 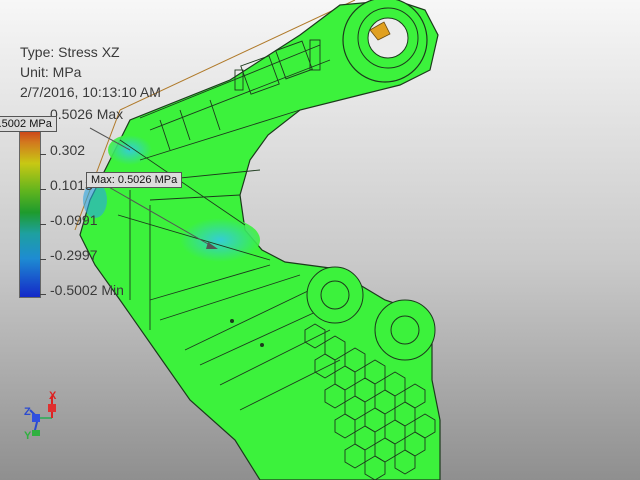 I want to click on max-probe-label: Max: 0.5026 MPa, so click(x=134, y=180).